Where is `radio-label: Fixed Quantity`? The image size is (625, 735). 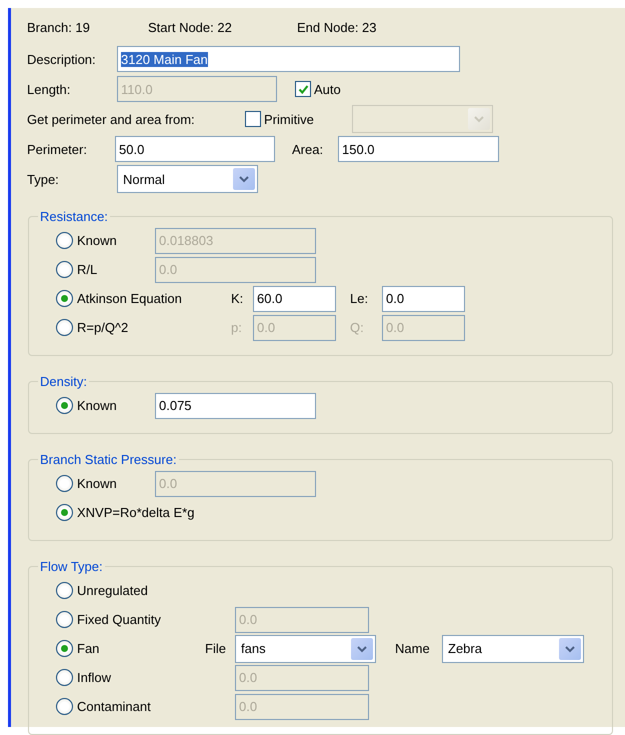 radio-label: Fixed Quantity is located at coordinates (119, 619).